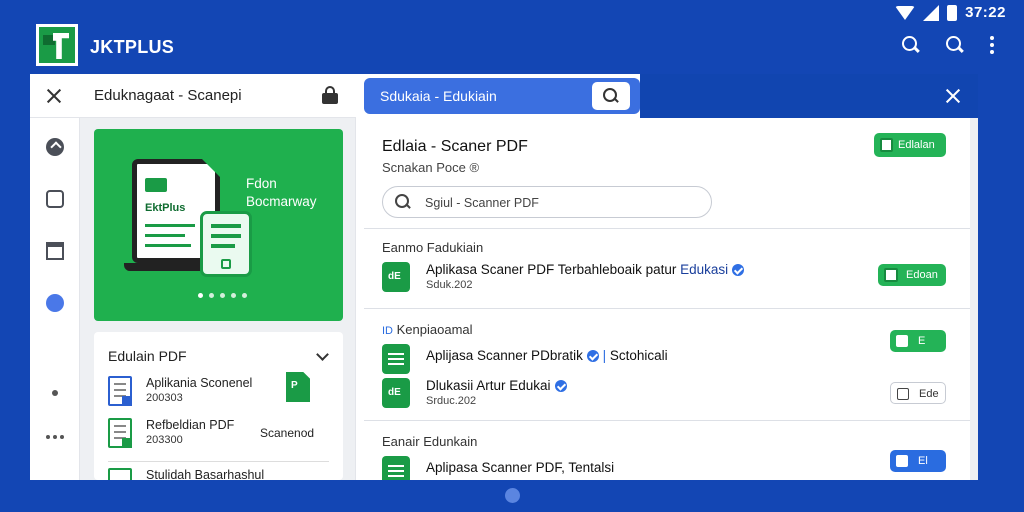 The width and height of the screenshot is (1024, 512). Describe the element at coordinates (449, 285) in the screenshot. I see `app-meta: Sduk.202` at that location.